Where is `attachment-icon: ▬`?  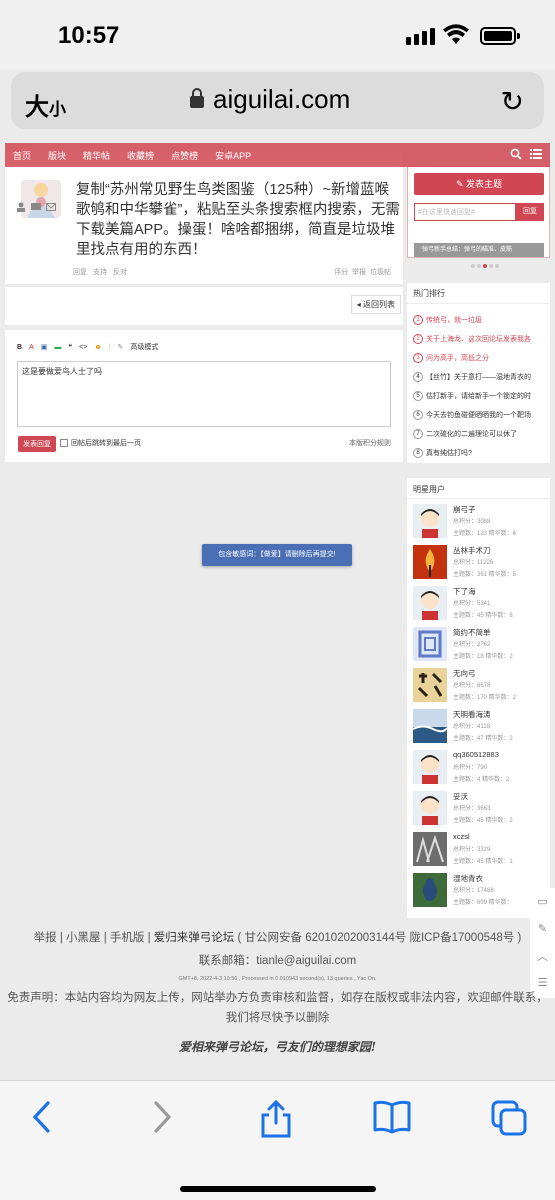
attachment-icon: ▬ is located at coordinates (57, 347).